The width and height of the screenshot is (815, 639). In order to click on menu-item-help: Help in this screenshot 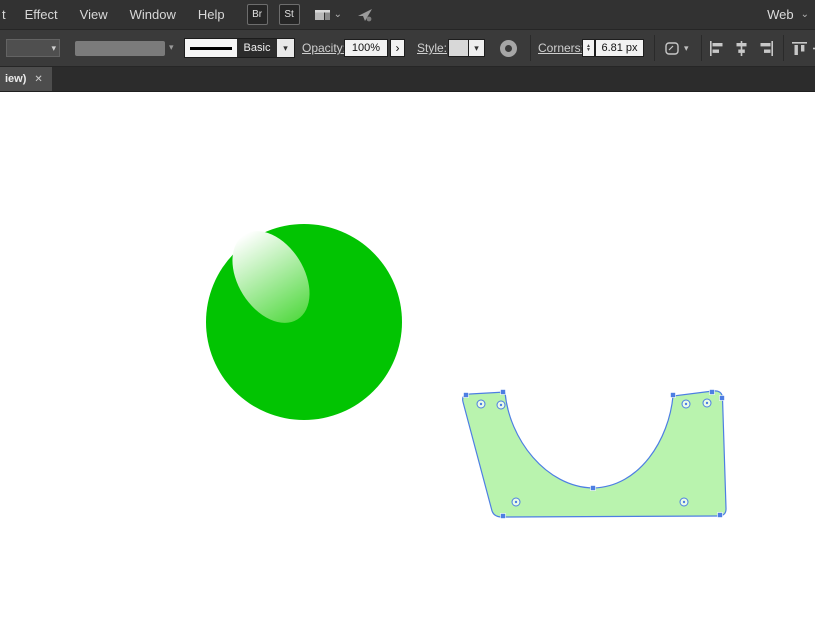, I will do `click(211, 14)`.